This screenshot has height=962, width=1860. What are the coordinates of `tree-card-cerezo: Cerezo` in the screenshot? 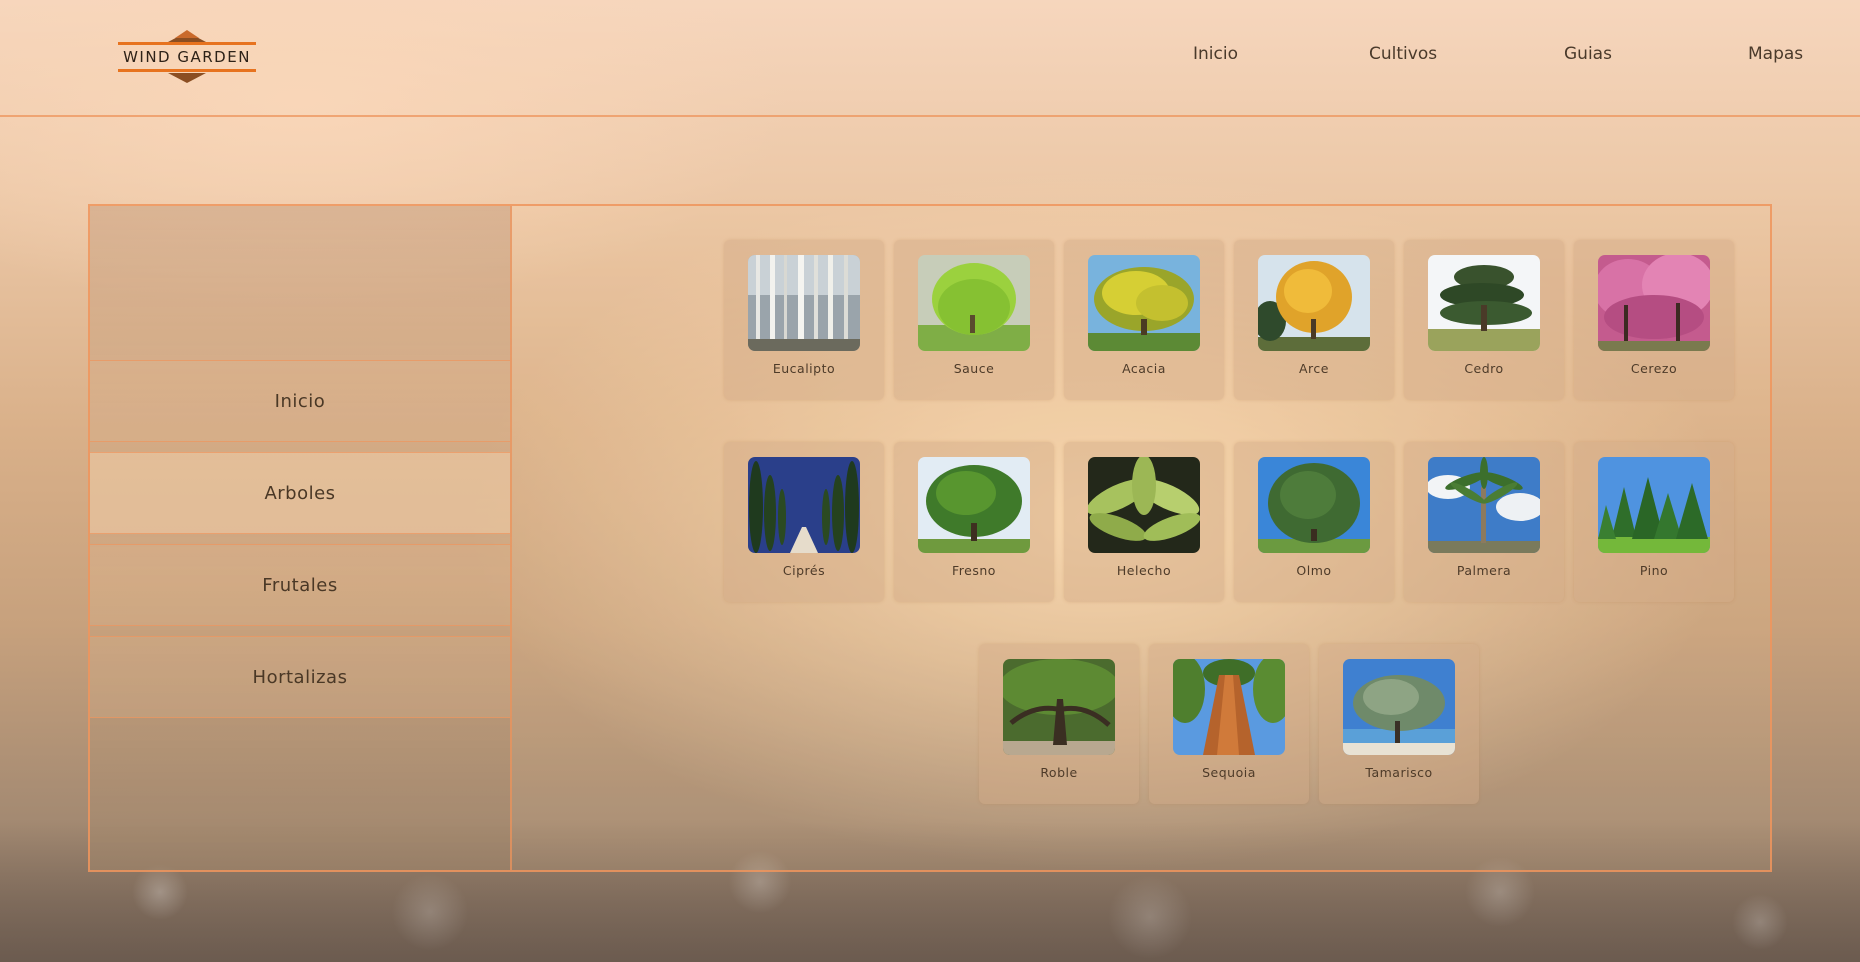 It's located at (1654, 320).